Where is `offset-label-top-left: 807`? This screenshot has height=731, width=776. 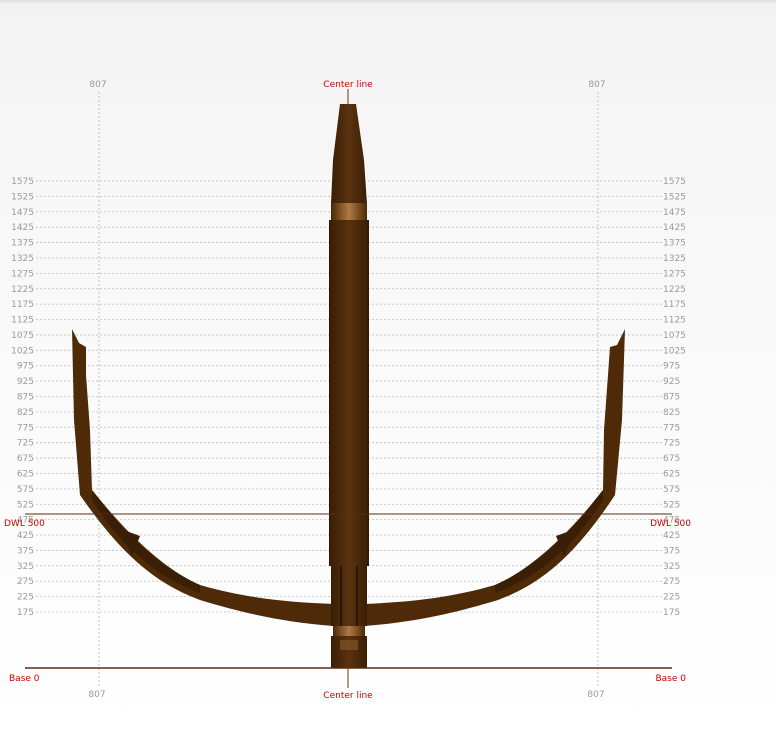
offset-label-top-left: 807 is located at coordinates (97, 85).